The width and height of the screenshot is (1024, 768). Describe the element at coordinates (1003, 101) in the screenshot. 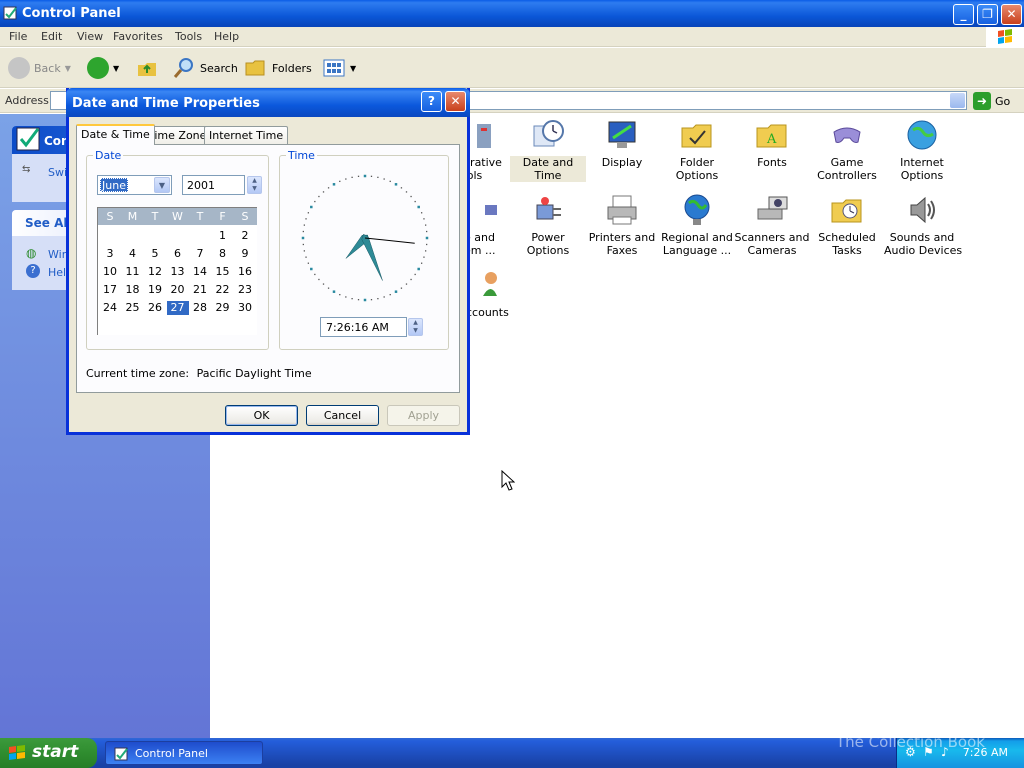

I see `go-label: Go` at that location.